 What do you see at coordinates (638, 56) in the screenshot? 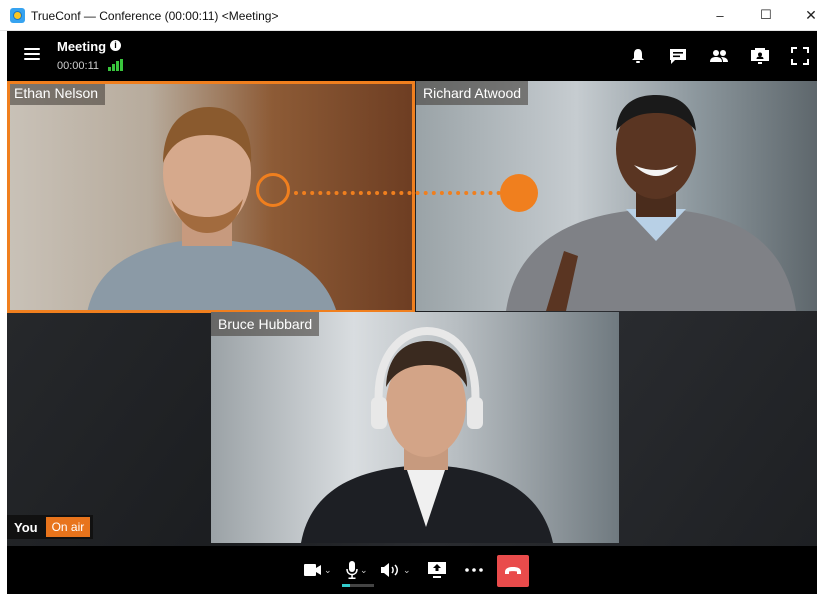
I see `bell-icon` at bounding box center [638, 56].